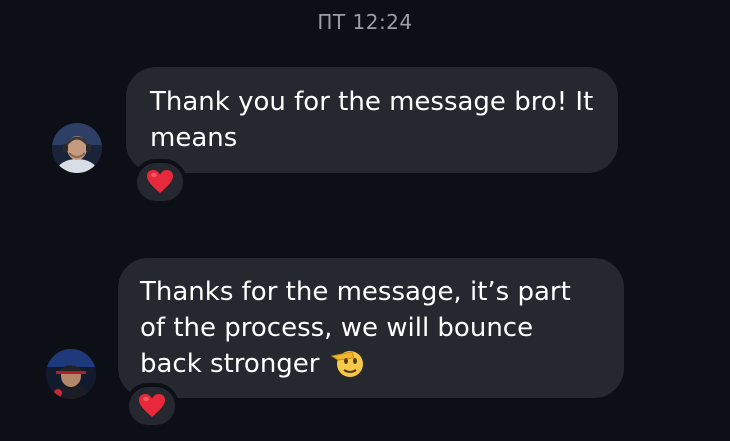 This screenshot has width=730, height=441. I want to click on user-avatar-headset-icon, so click(77, 148).